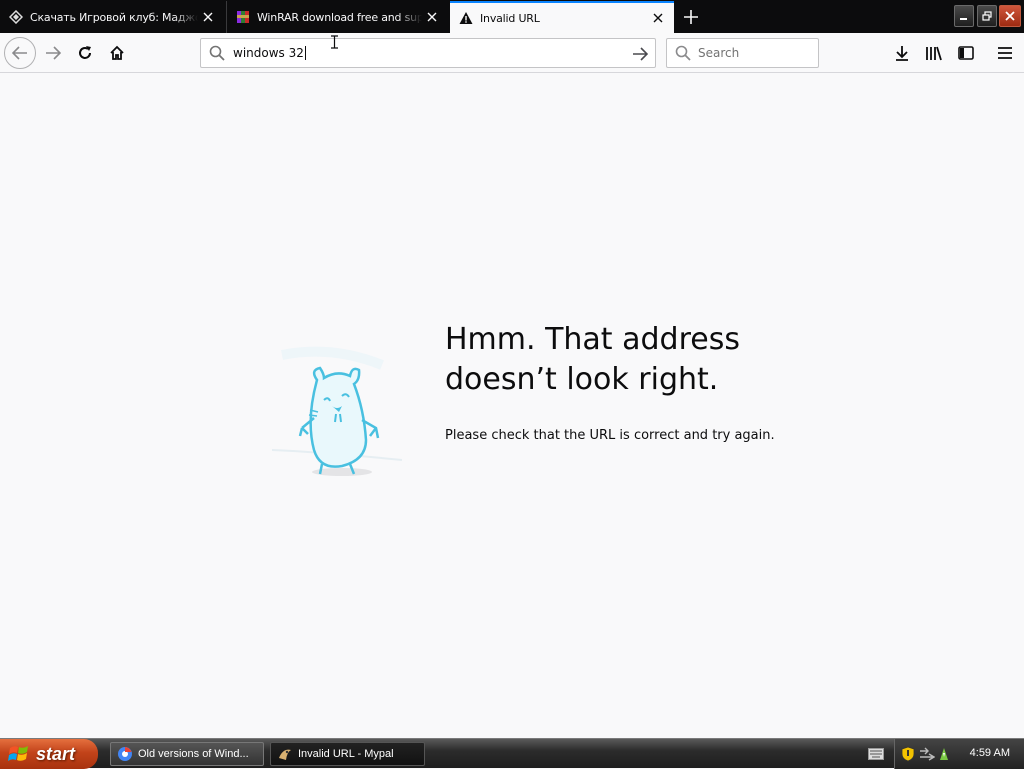  Describe the element at coordinates (337, 411) in the screenshot. I see `error-illustration` at that location.